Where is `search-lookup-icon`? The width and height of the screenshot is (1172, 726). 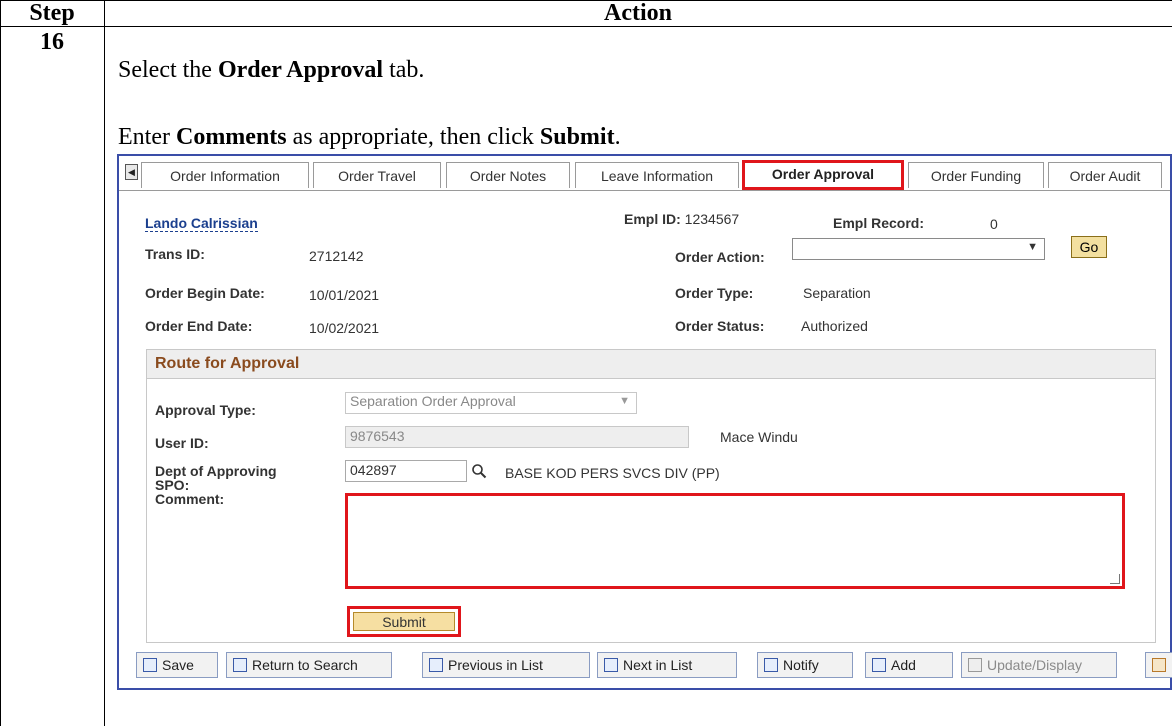
search-lookup-icon is located at coordinates (479, 471).